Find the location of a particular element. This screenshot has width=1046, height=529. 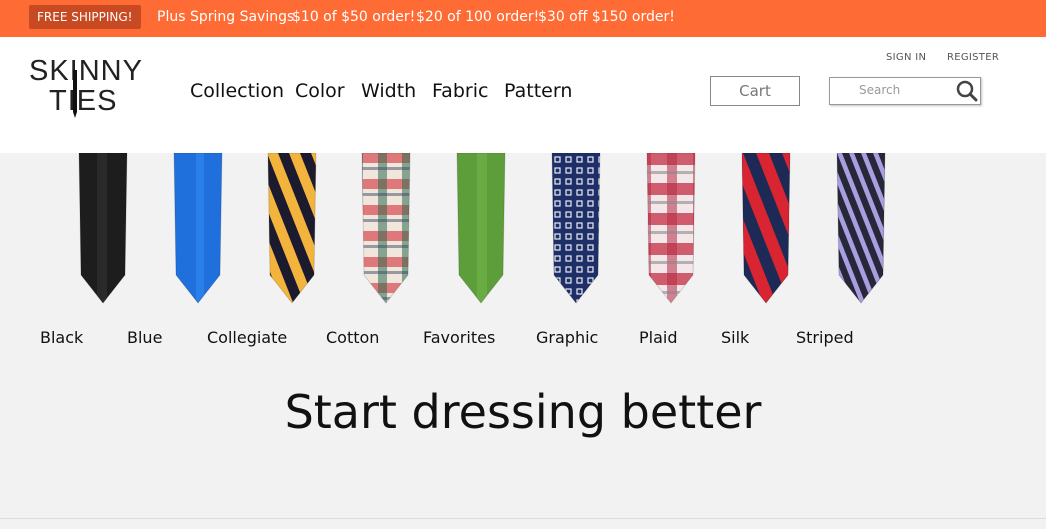

promo-text-offer-20: $20 of 100 order! is located at coordinates (478, 17).